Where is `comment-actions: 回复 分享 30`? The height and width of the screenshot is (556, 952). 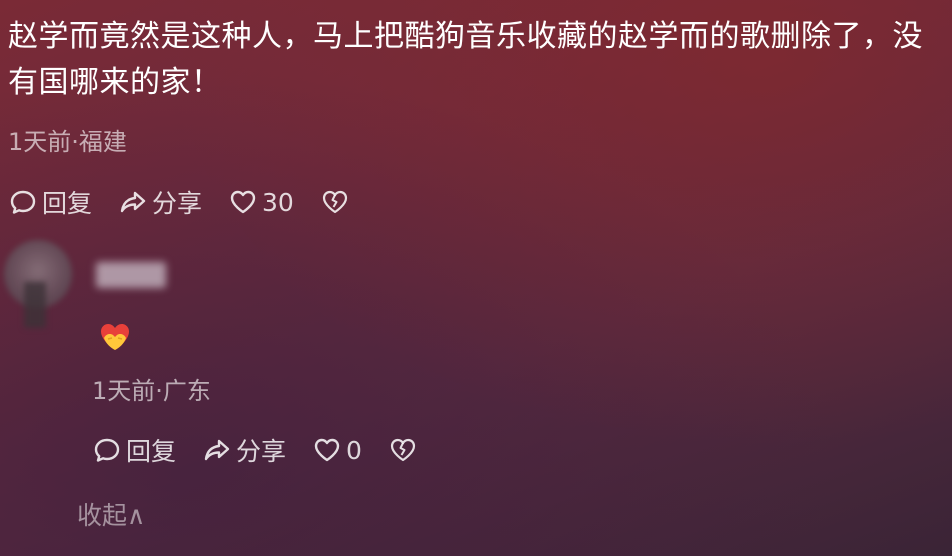
comment-actions: 回复 分享 30 is located at coordinates (194, 202).